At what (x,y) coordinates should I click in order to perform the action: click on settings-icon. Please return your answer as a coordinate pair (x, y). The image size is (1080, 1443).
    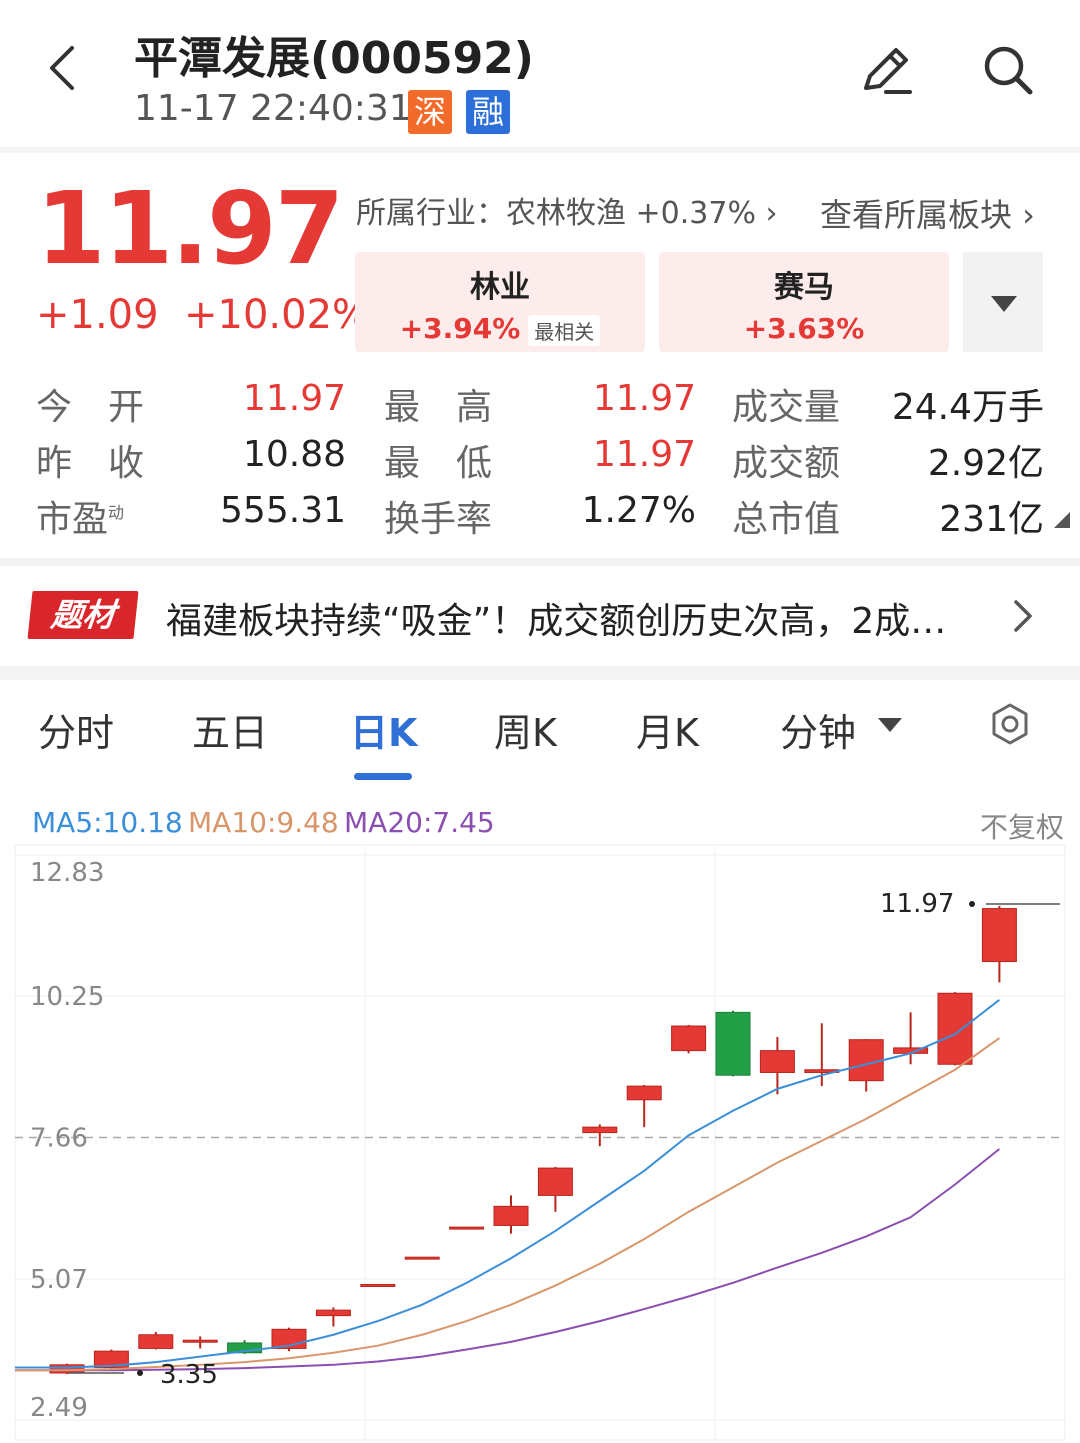
    Looking at the image, I should click on (1010, 724).